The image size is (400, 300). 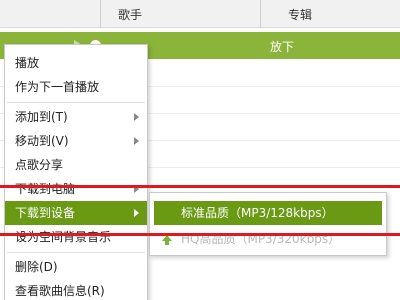 What do you see at coordinates (76, 165) in the screenshot?
I see `menu-item-share: 点歌分享` at bounding box center [76, 165].